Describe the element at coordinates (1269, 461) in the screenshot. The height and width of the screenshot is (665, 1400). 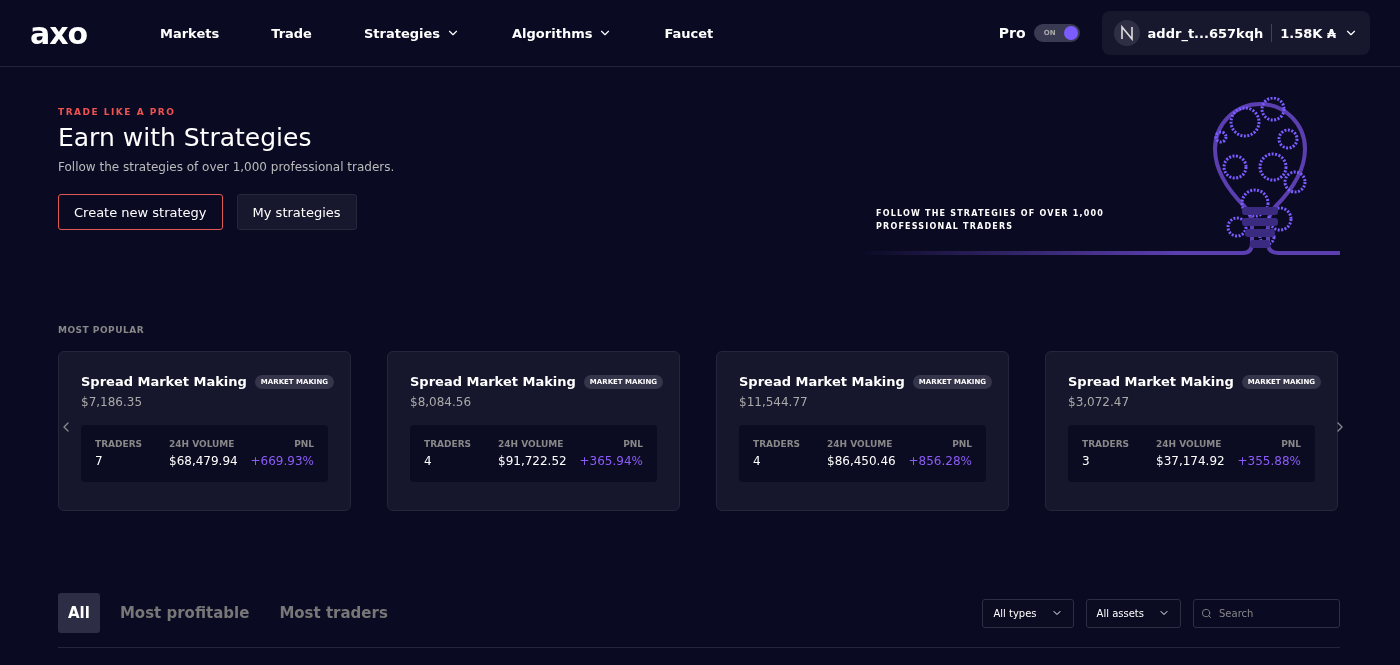
I see `stat-value: +355.88%` at that location.